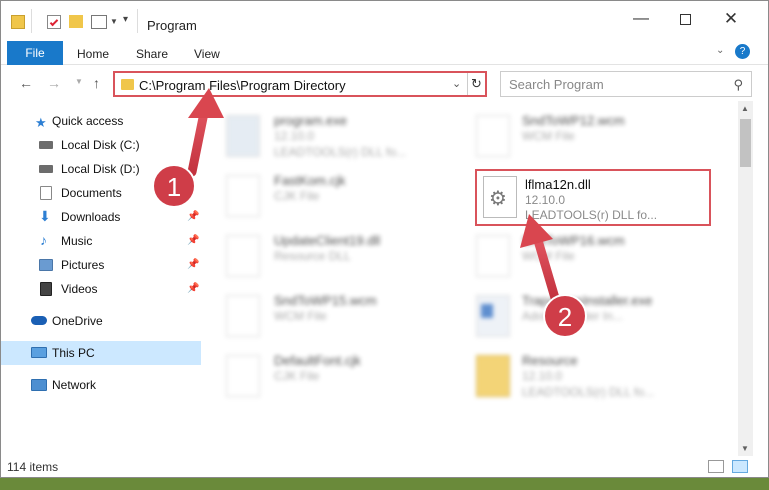  I want to click on sidebar-item-music: ♪ Music 📌, so click(101, 241).